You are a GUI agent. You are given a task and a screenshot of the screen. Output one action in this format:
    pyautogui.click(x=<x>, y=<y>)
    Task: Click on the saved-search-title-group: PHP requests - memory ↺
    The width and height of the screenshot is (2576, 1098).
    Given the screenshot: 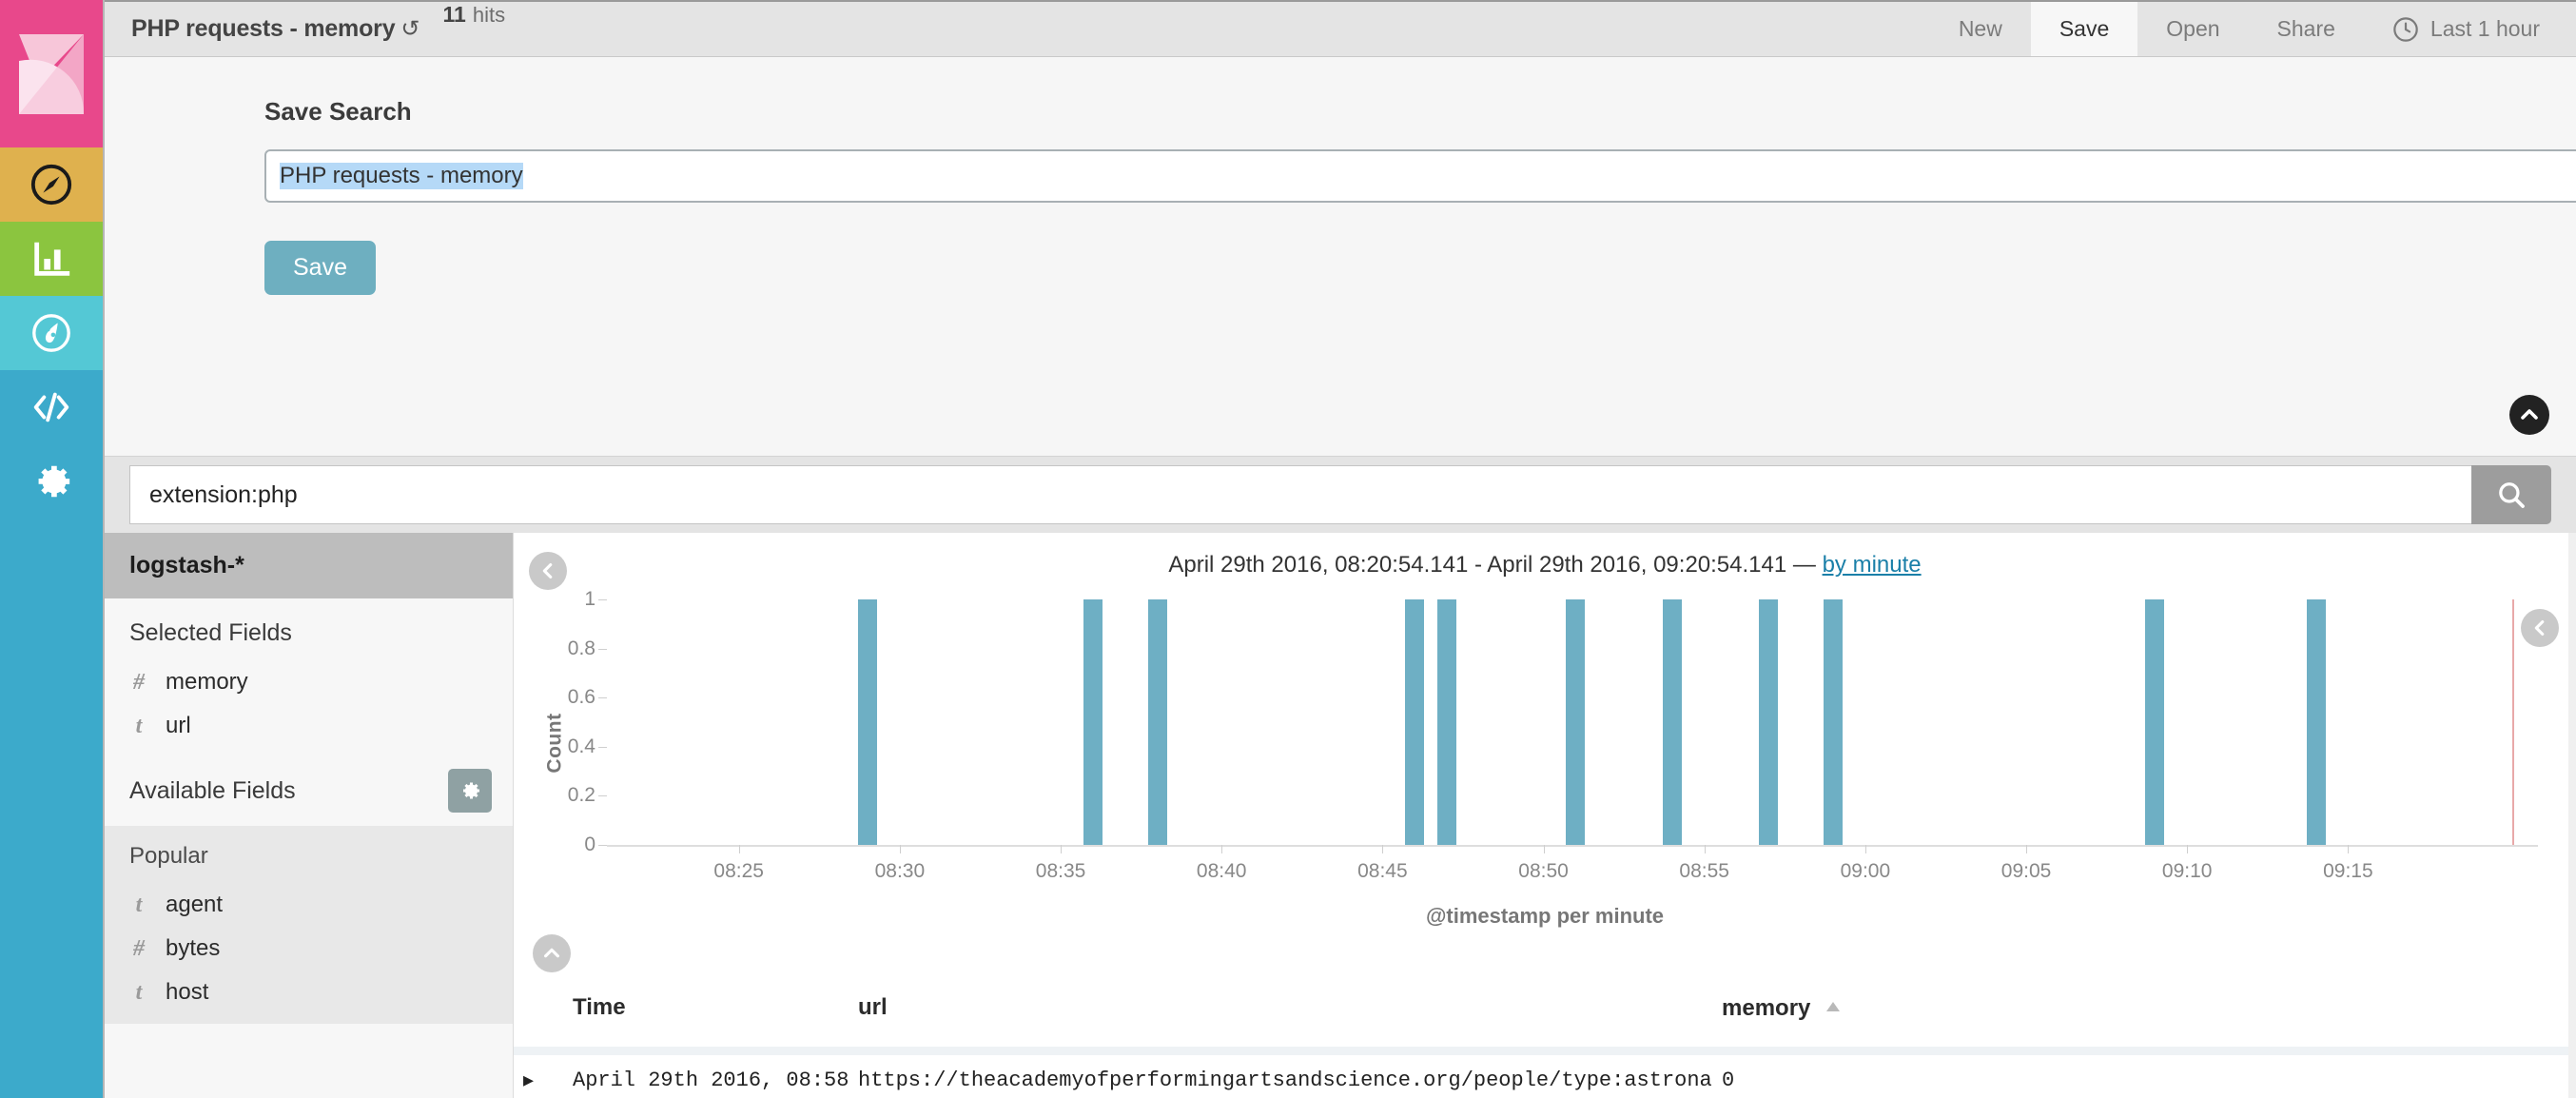 What is the action you would take?
    pyautogui.click(x=262, y=29)
    